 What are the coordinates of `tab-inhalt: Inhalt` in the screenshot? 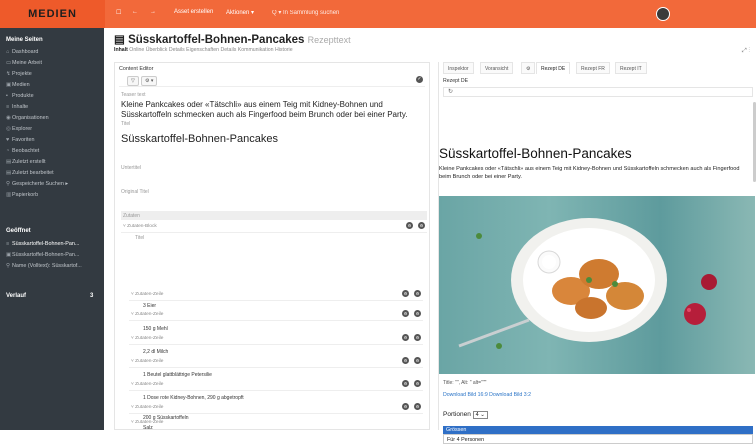 It's located at (121, 50).